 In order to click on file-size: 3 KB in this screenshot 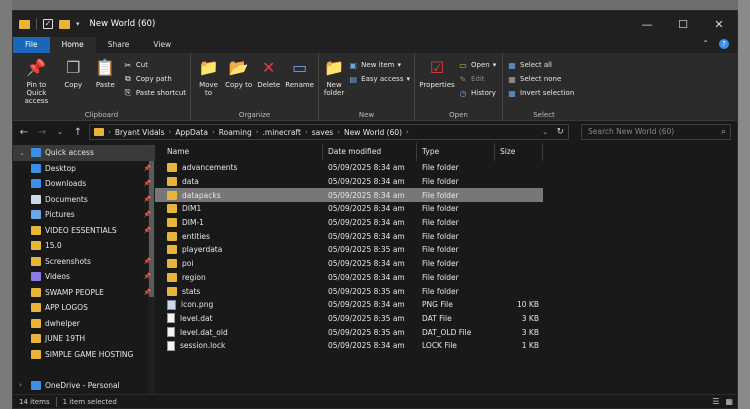, I will do `click(530, 332)`.